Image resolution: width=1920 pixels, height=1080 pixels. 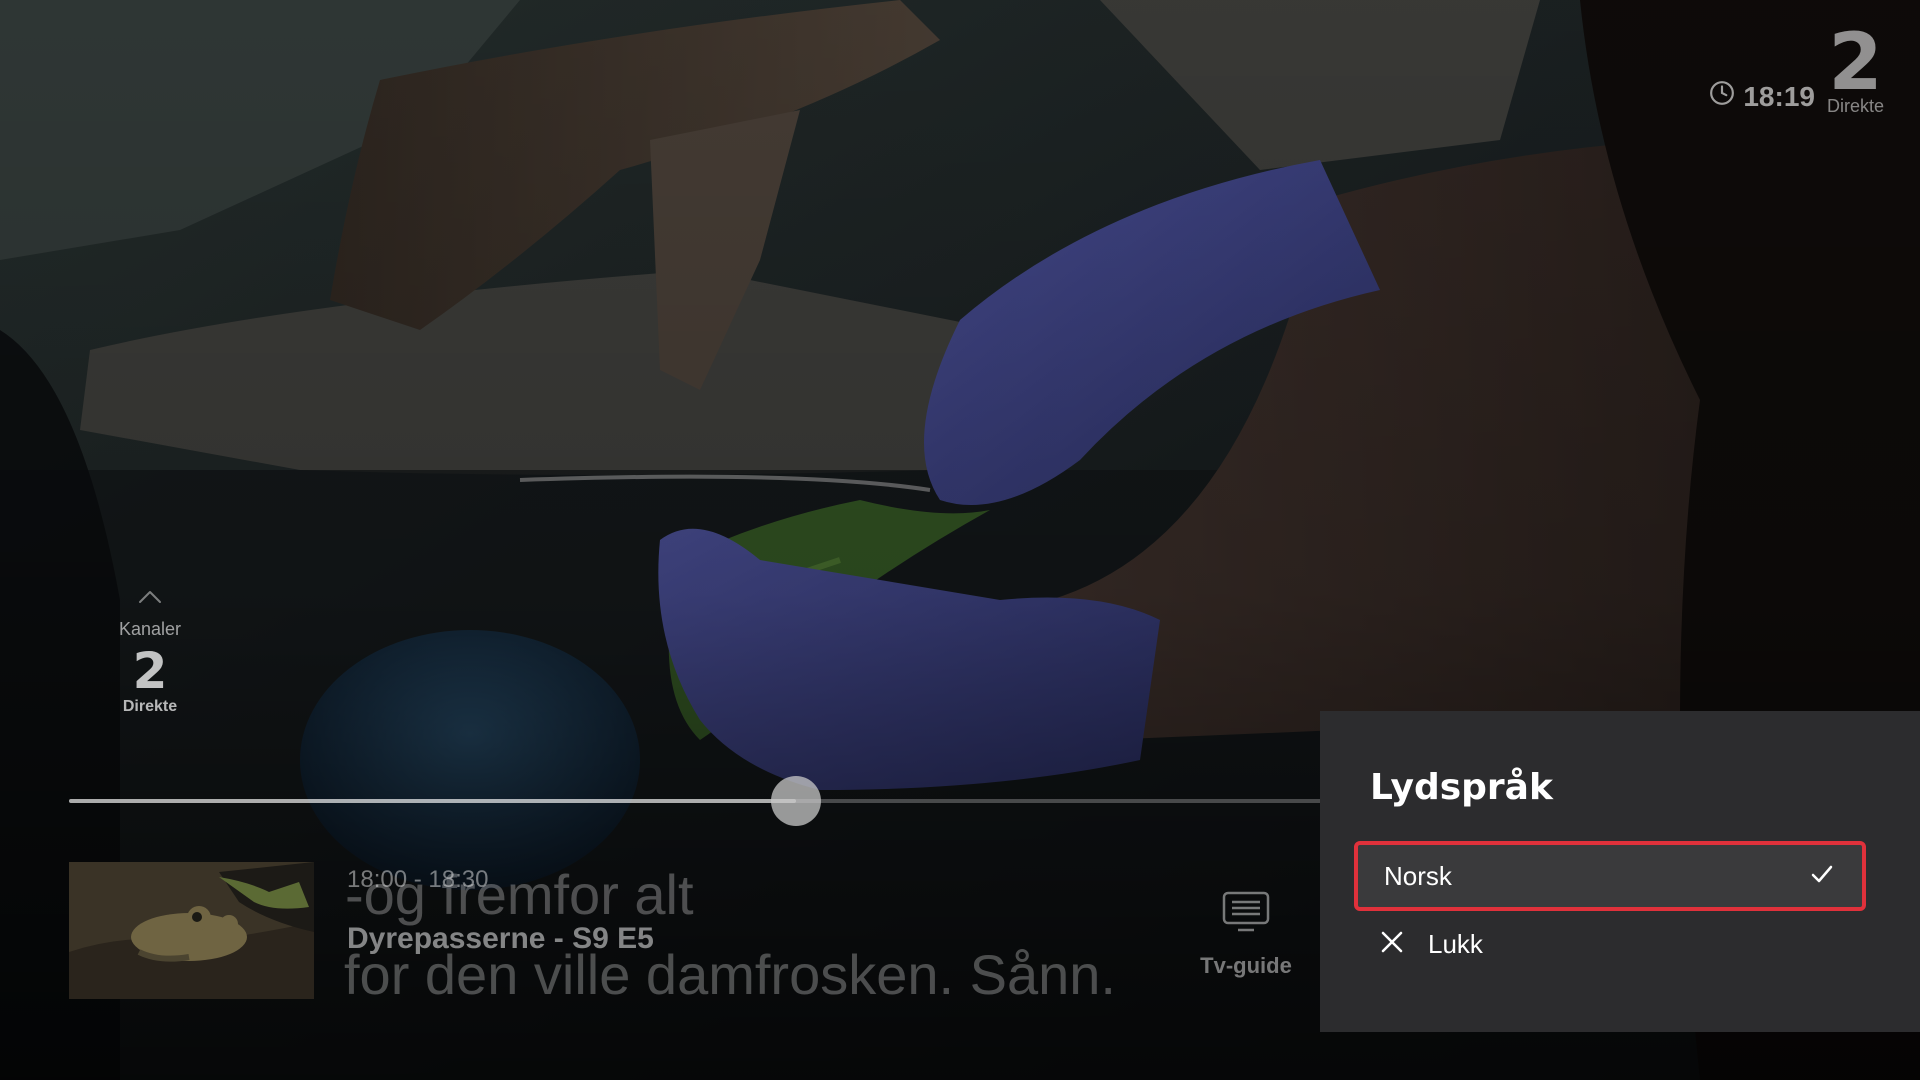 What do you see at coordinates (1610, 876) in the screenshot?
I see `audio-option-norsk: Norsk` at bounding box center [1610, 876].